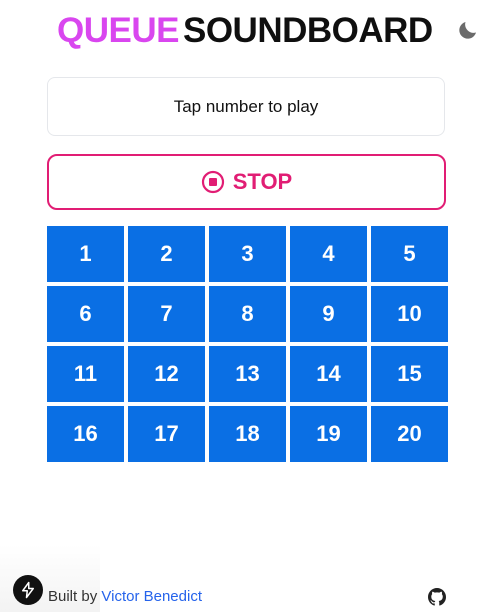 This screenshot has width=495, height=612. What do you see at coordinates (151, 596) in the screenshot?
I see `author-link: Victor Benedict` at bounding box center [151, 596].